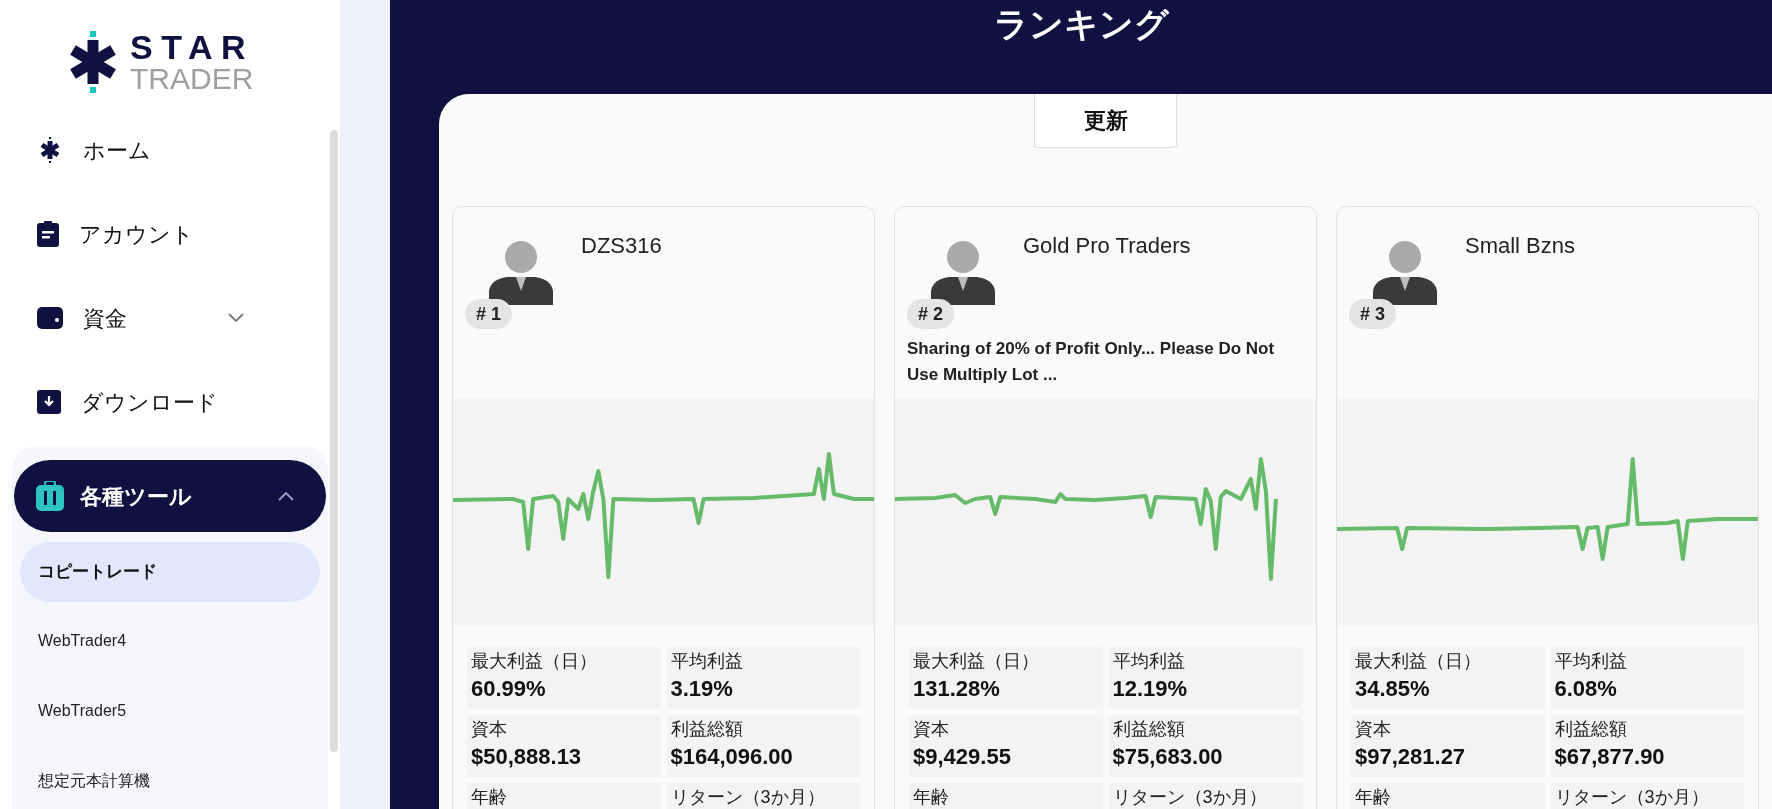 Image resolution: width=1772 pixels, height=809 pixels. What do you see at coordinates (236, 318) in the screenshot?
I see `chevron-down-icon` at bounding box center [236, 318].